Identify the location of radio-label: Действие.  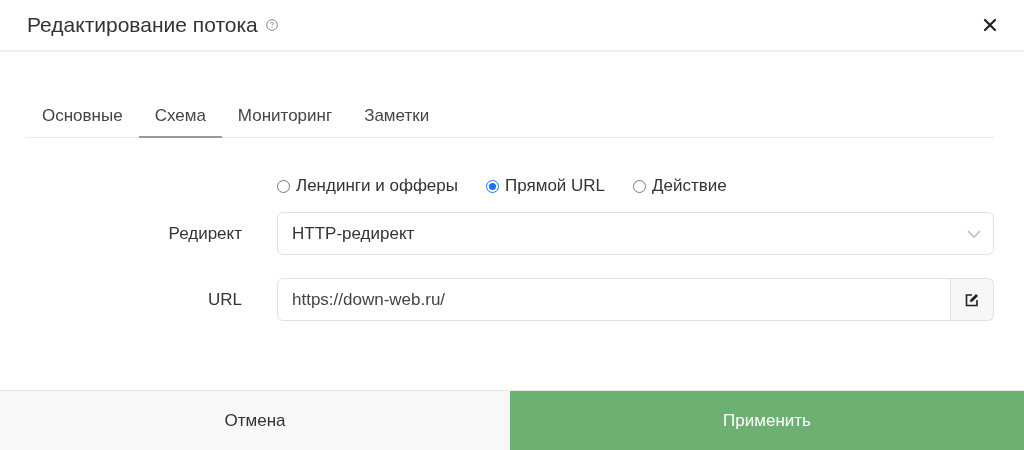
(689, 186).